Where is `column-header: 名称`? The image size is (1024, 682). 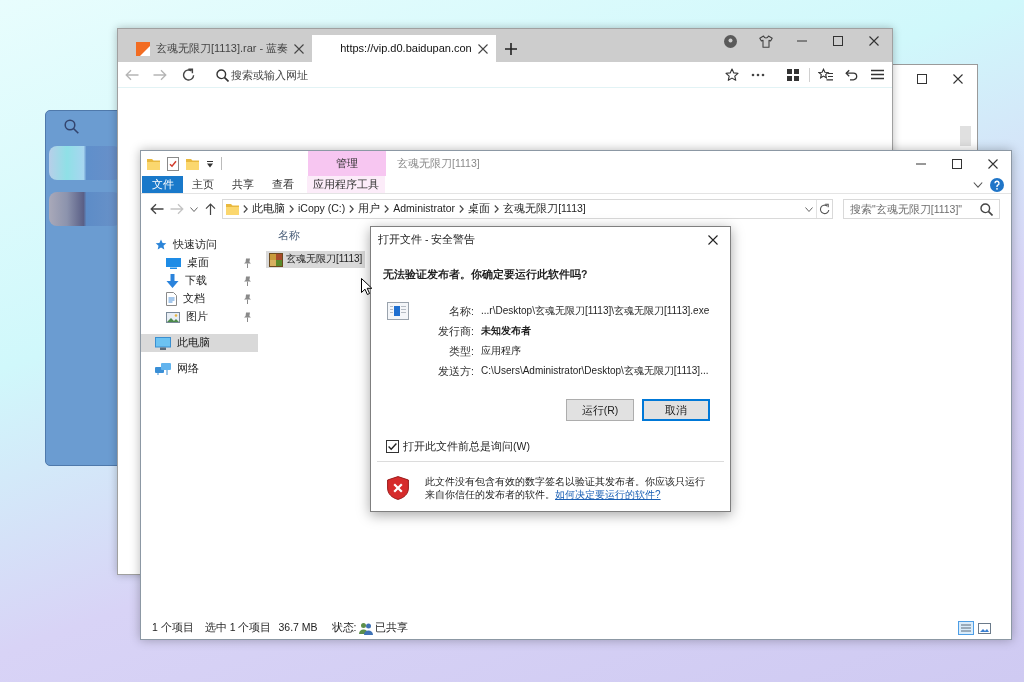 column-header: 名称 is located at coordinates (289, 236).